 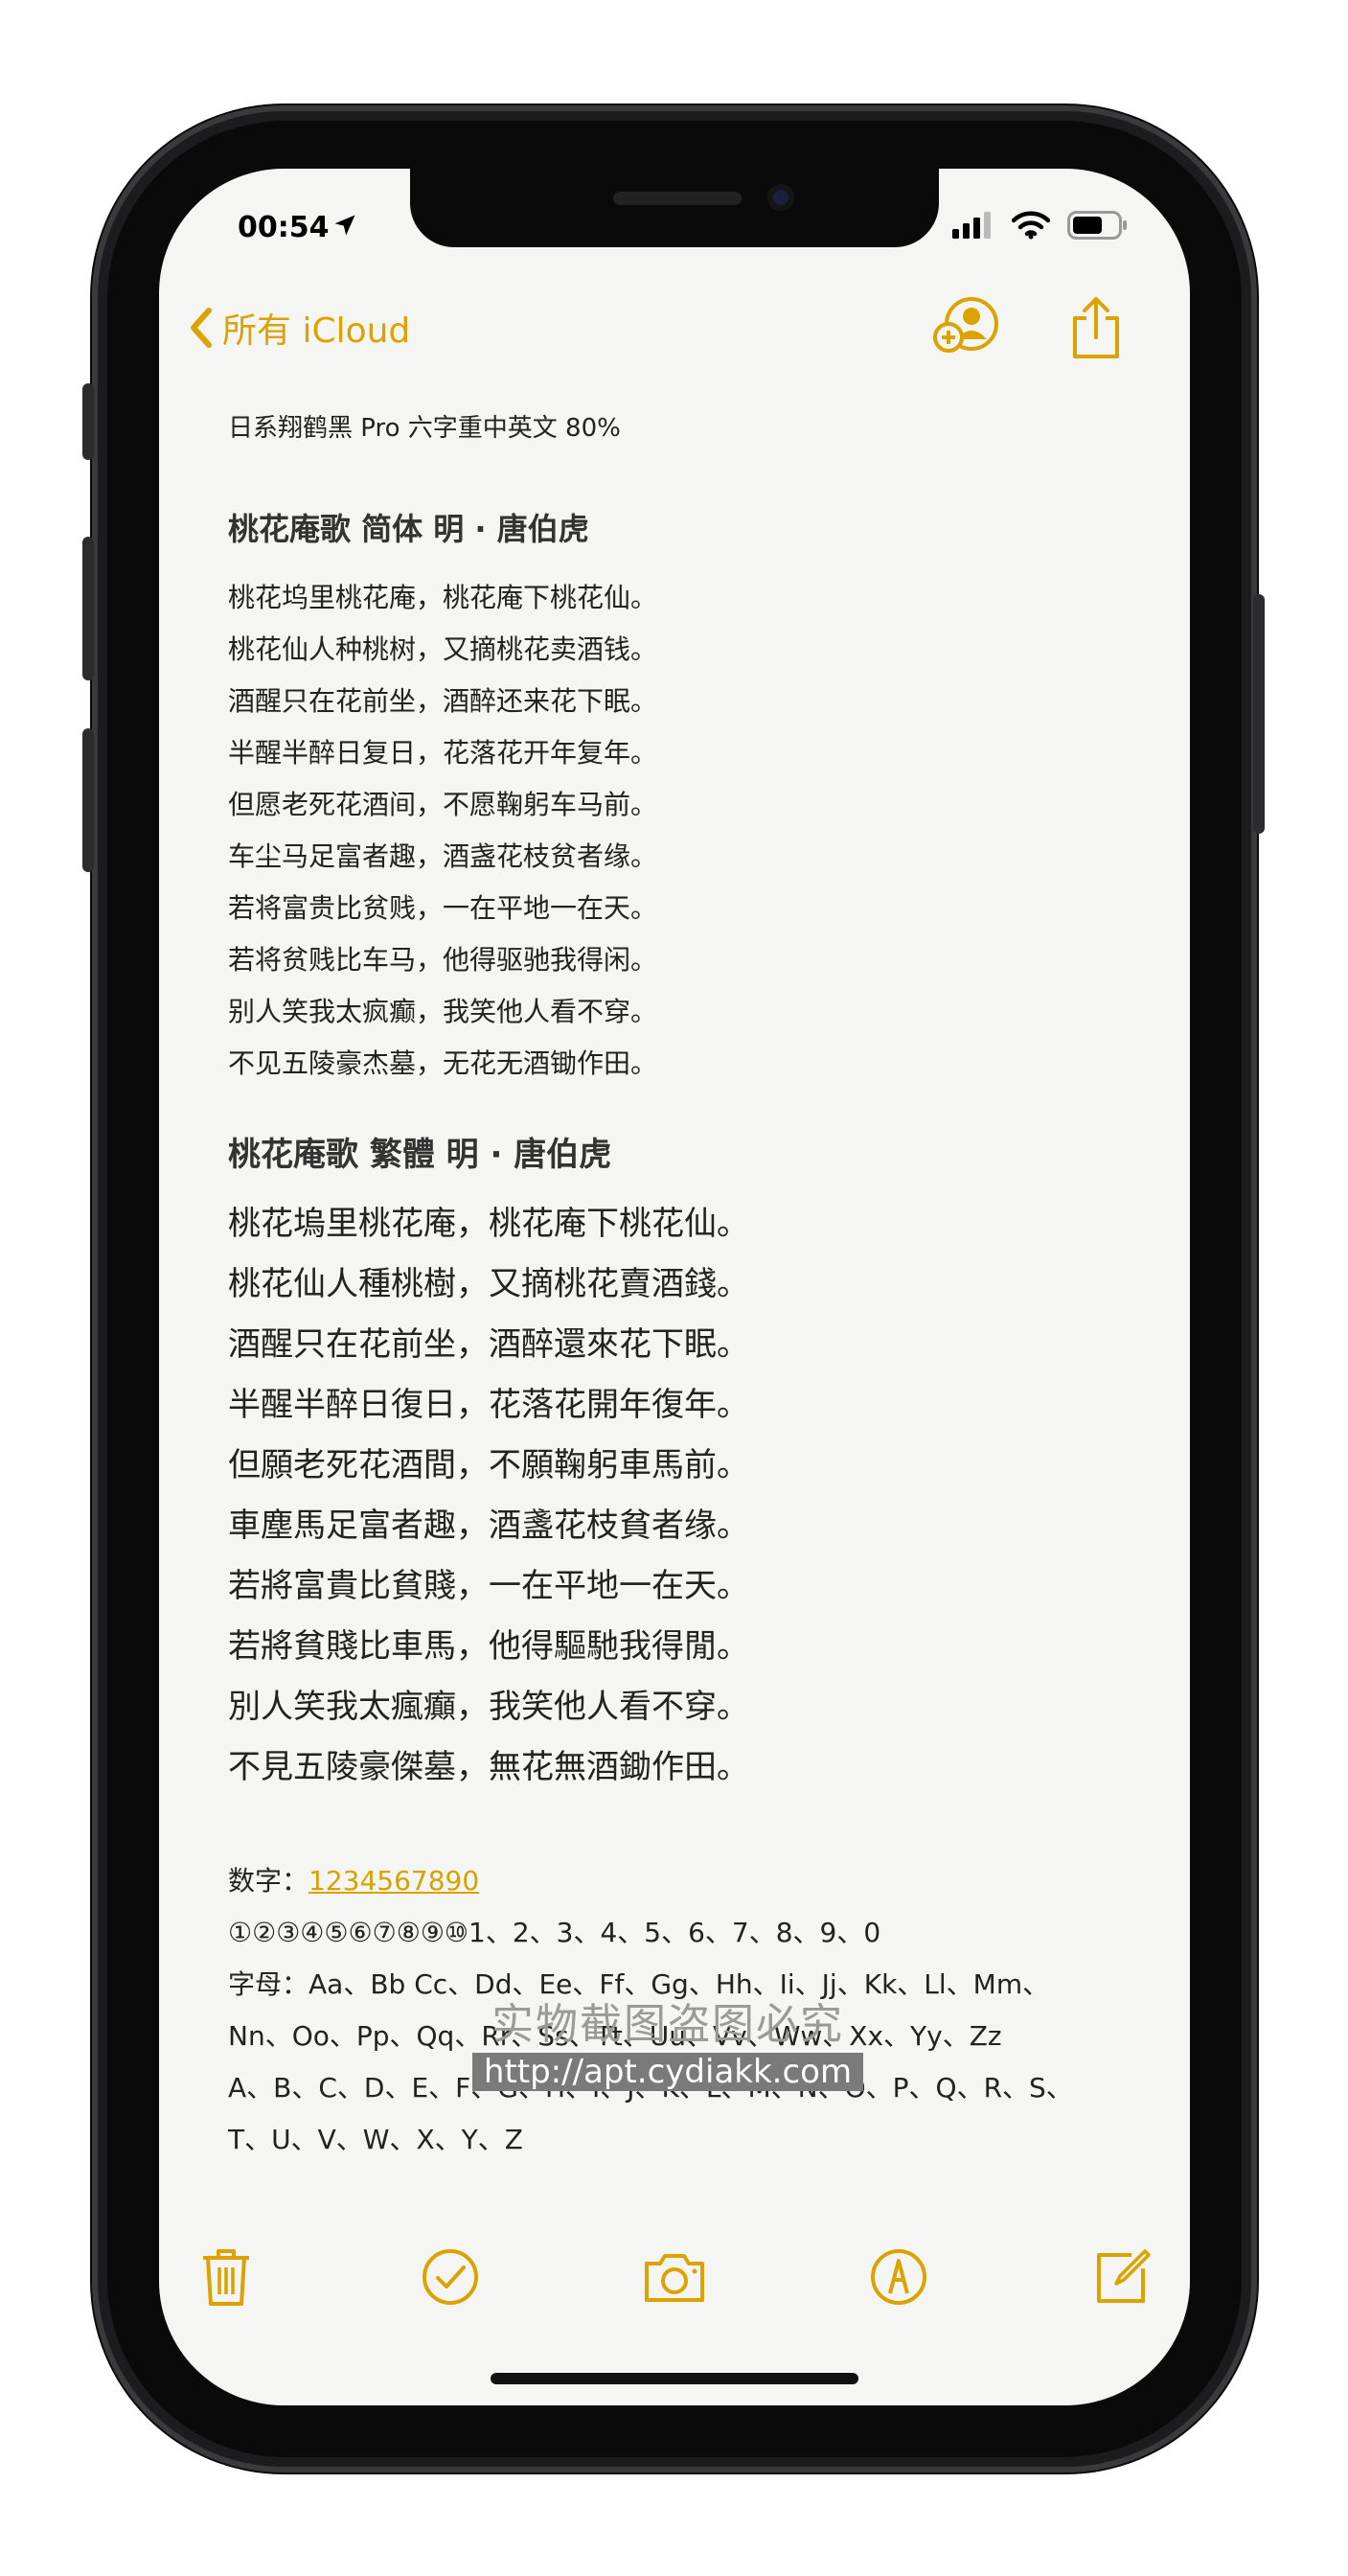 I want to click on watermark-text: 实物截图盗图必究, so click(x=667, y=2024).